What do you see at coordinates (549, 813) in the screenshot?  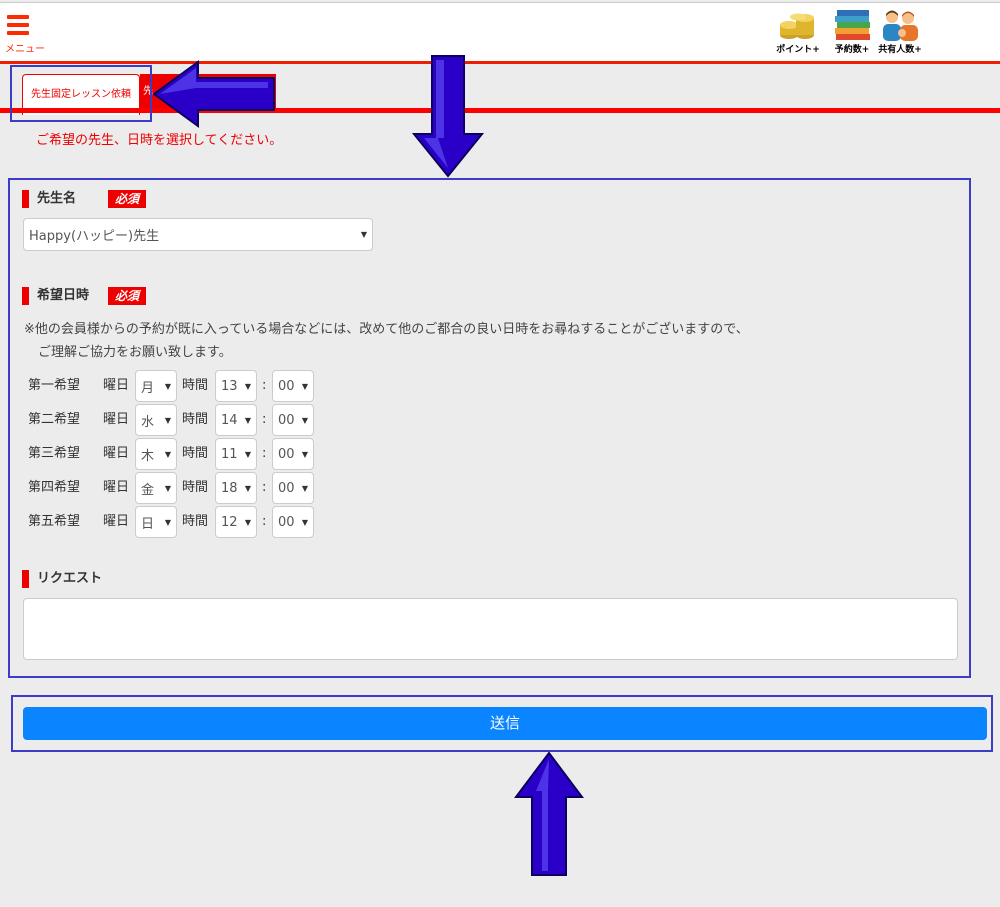 I see `arrow-up-icon` at bounding box center [549, 813].